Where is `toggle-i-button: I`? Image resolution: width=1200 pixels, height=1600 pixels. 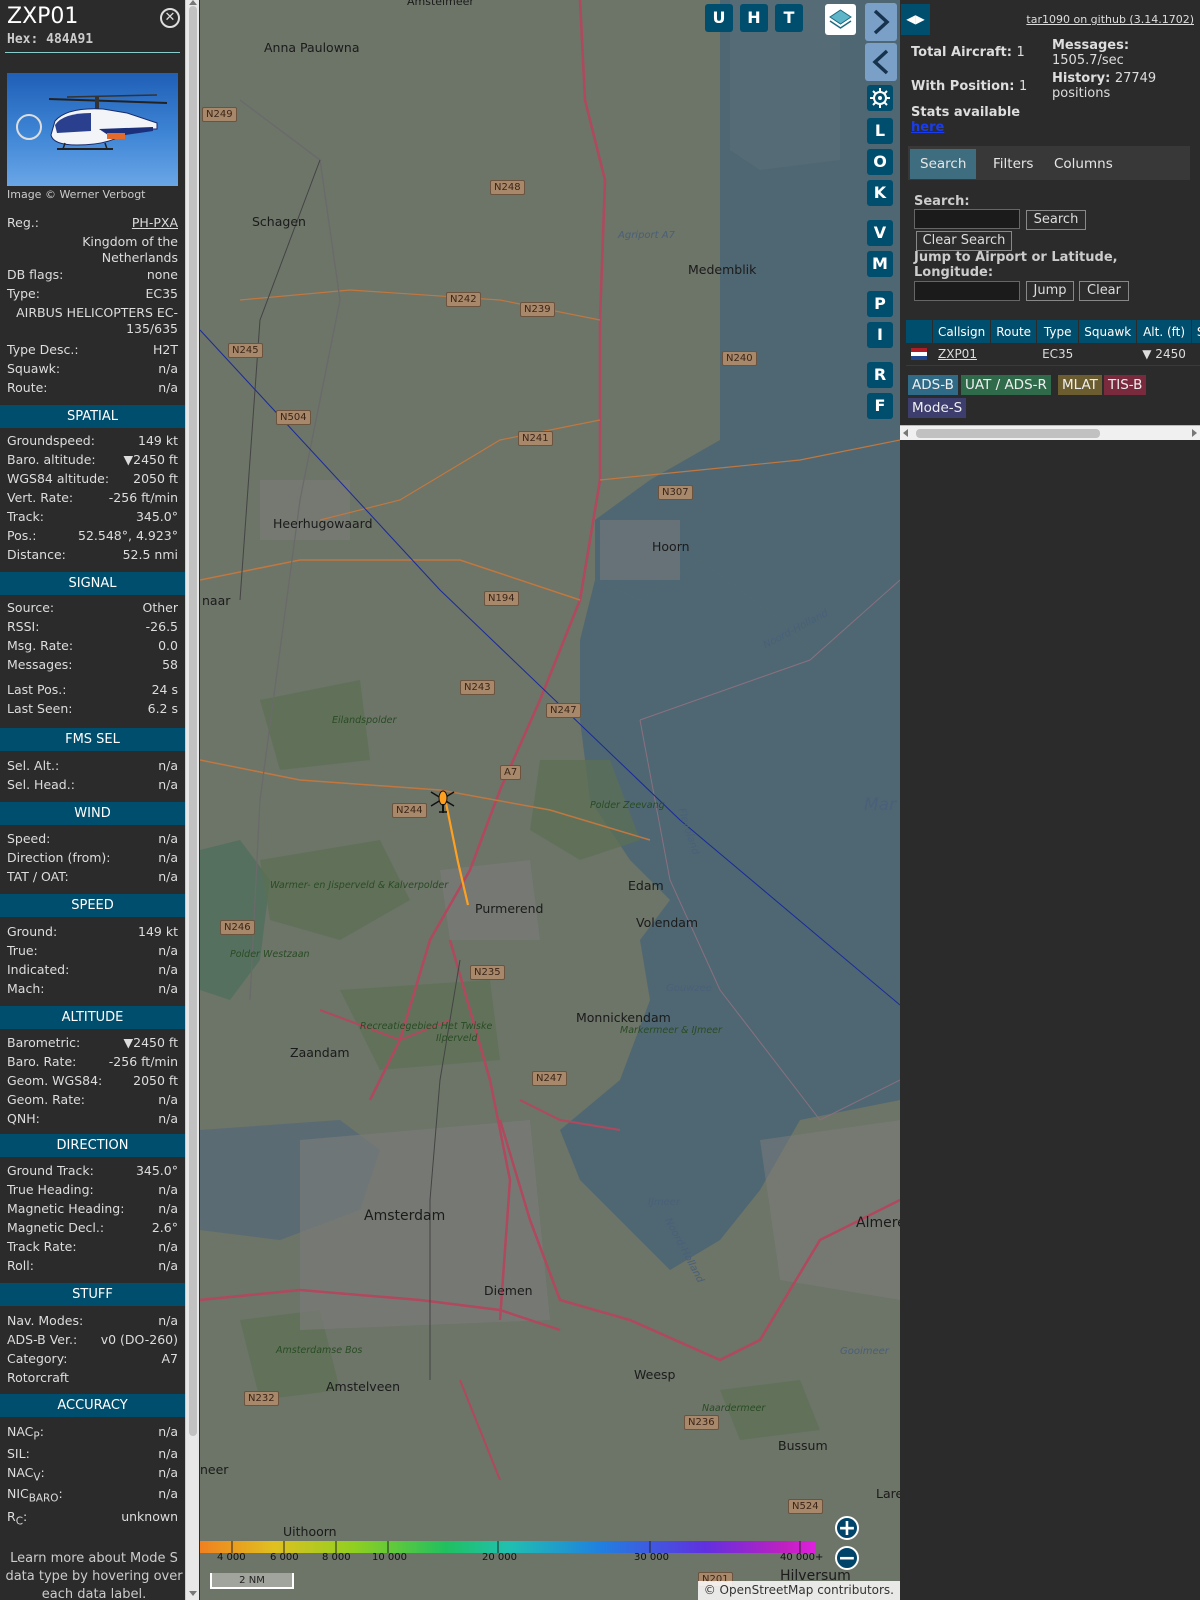
toggle-i-button: I is located at coordinates (880, 335).